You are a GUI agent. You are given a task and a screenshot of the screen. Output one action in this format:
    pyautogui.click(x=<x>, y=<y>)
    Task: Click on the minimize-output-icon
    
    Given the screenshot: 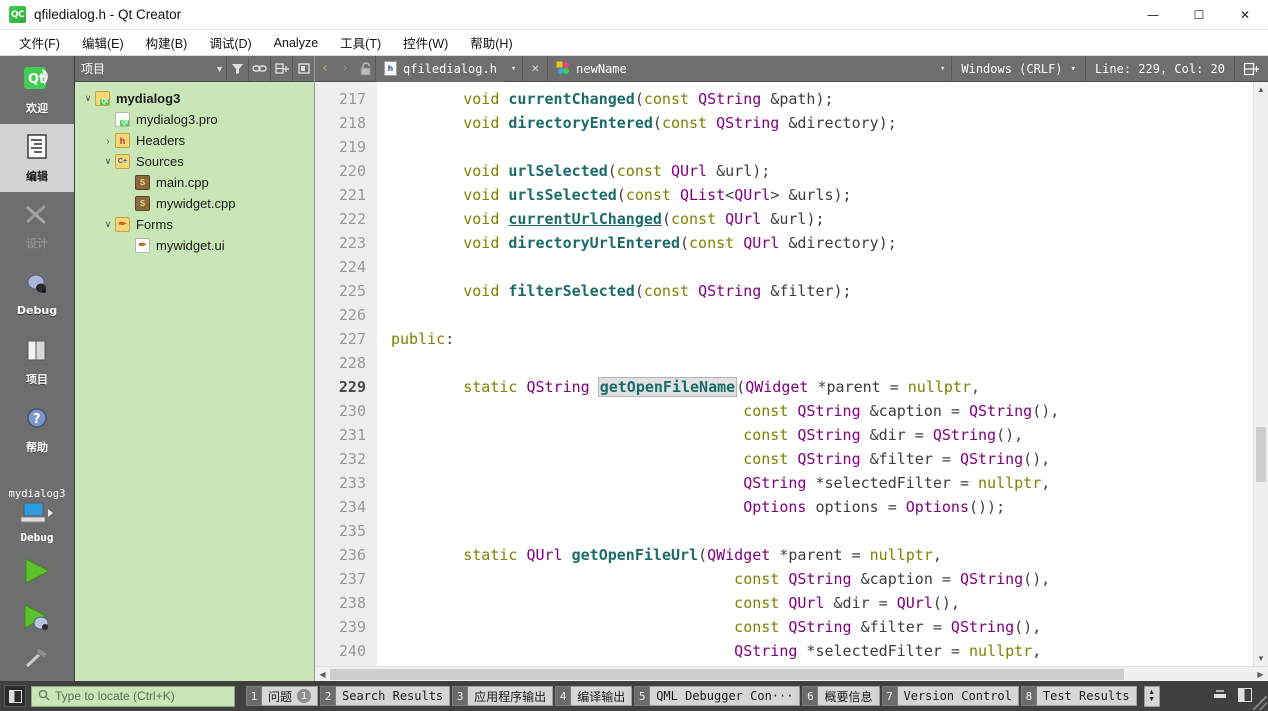 What is the action you would take?
    pyautogui.click(x=1220, y=696)
    